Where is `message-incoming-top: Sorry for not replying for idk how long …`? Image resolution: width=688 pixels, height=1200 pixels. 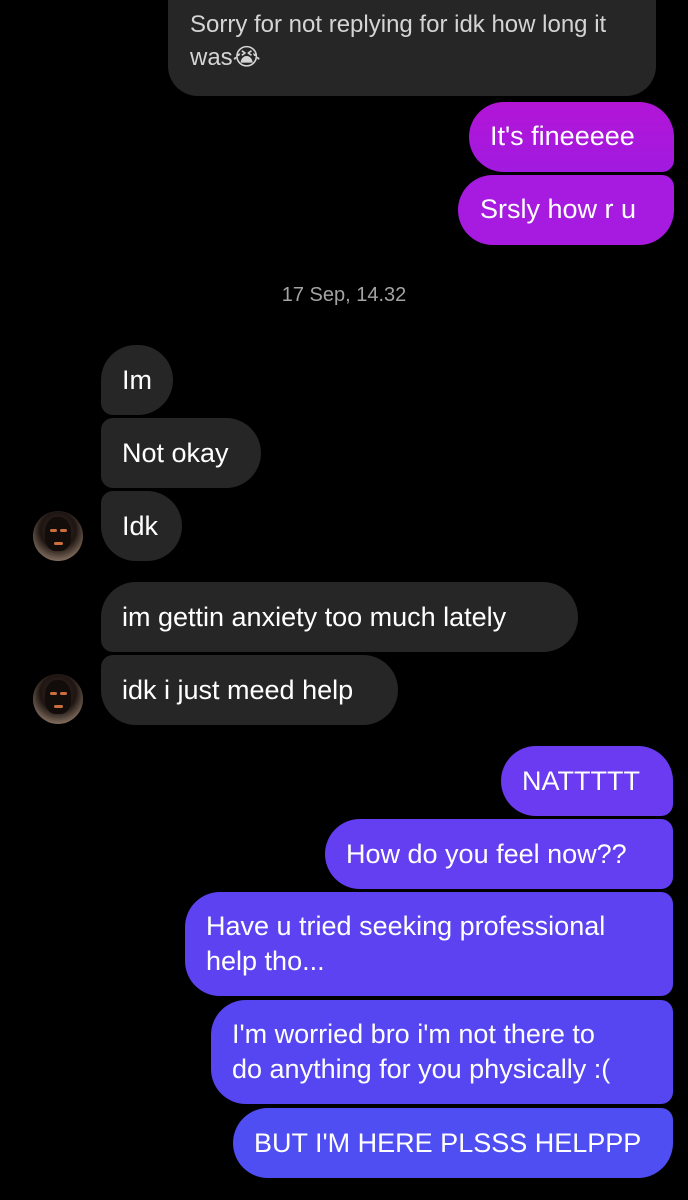 message-incoming-top: Sorry for not replying for idk how long … is located at coordinates (412, 48).